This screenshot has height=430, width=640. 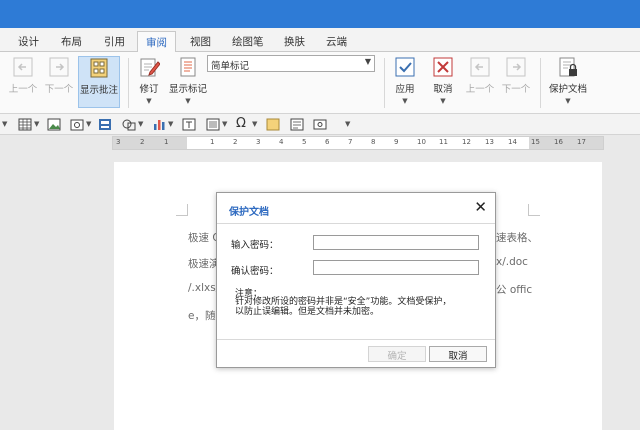 What do you see at coordinates (489, 142) in the screenshot?
I see `ruler-number: 13` at bounding box center [489, 142].